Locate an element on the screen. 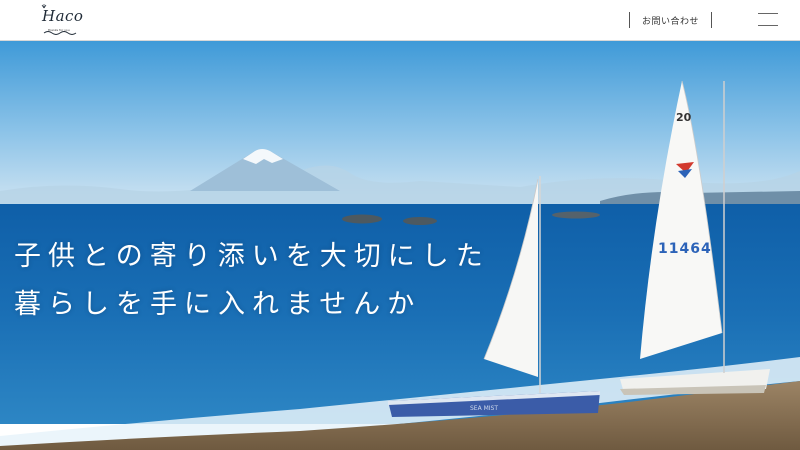 The height and width of the screenshot is (450, 800). catchcopy-line-1: 子供との寄り添いを大切にした is located at coordinates (252, 256).